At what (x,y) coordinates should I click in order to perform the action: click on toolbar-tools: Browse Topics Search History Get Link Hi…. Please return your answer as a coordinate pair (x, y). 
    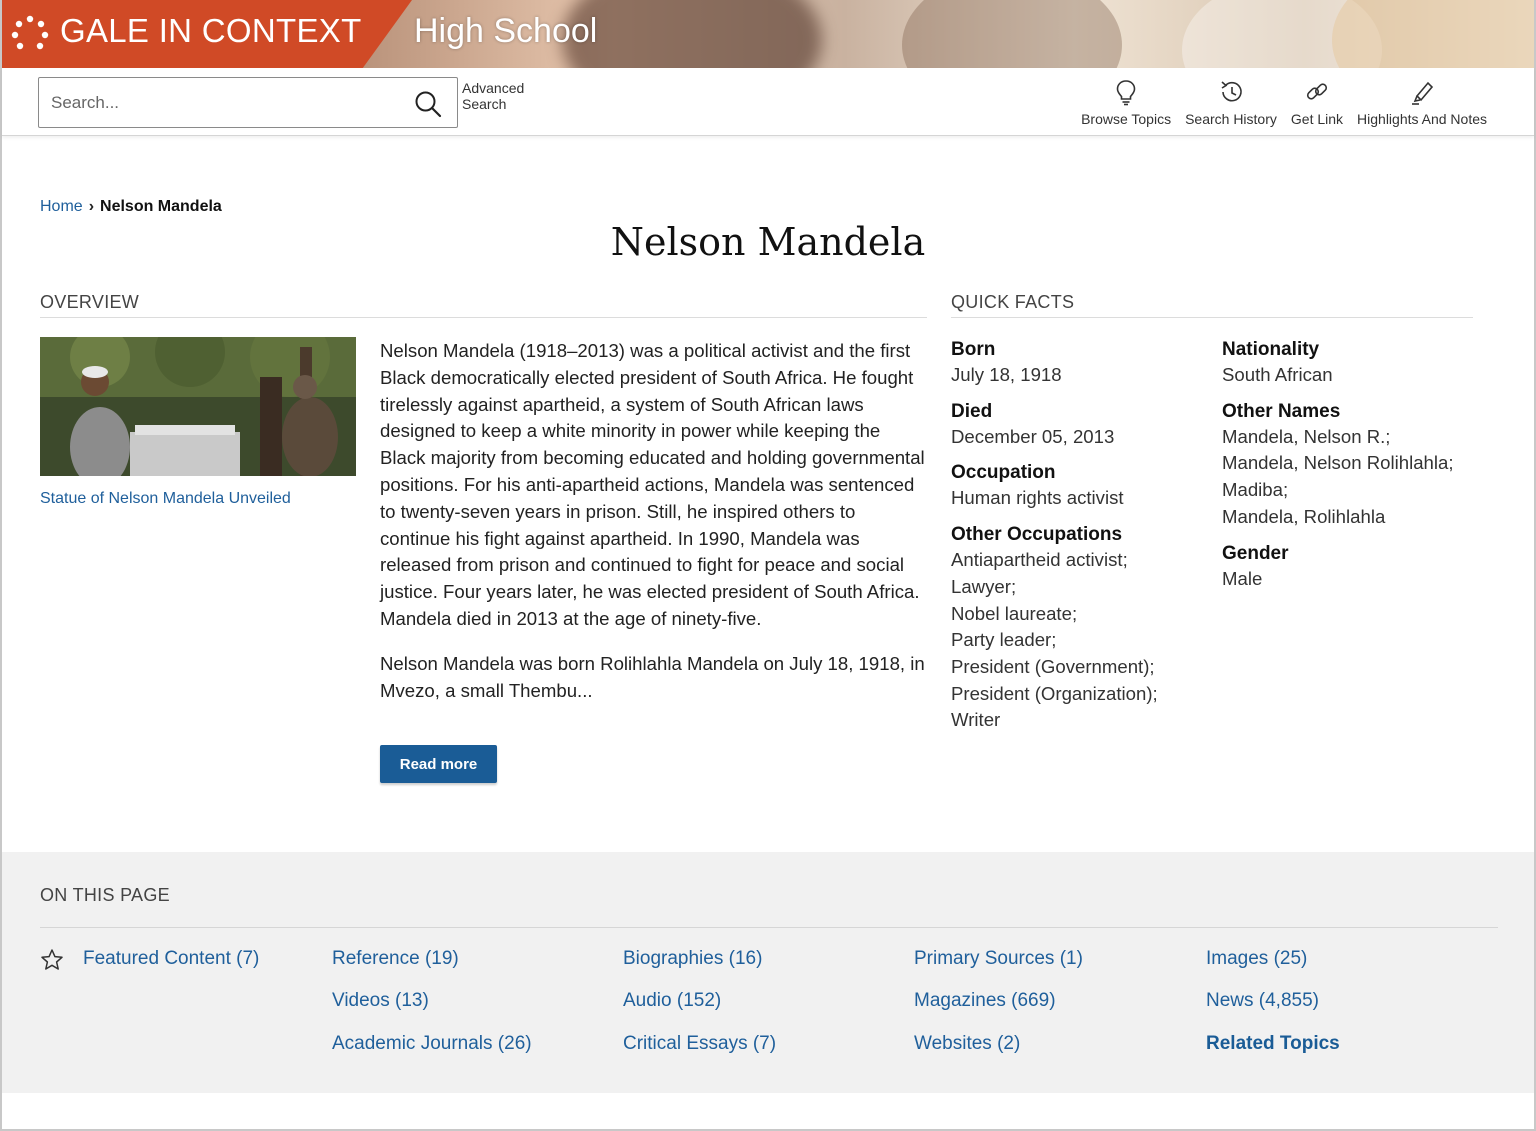
    Looking at the image, I should click on (1284, 102).